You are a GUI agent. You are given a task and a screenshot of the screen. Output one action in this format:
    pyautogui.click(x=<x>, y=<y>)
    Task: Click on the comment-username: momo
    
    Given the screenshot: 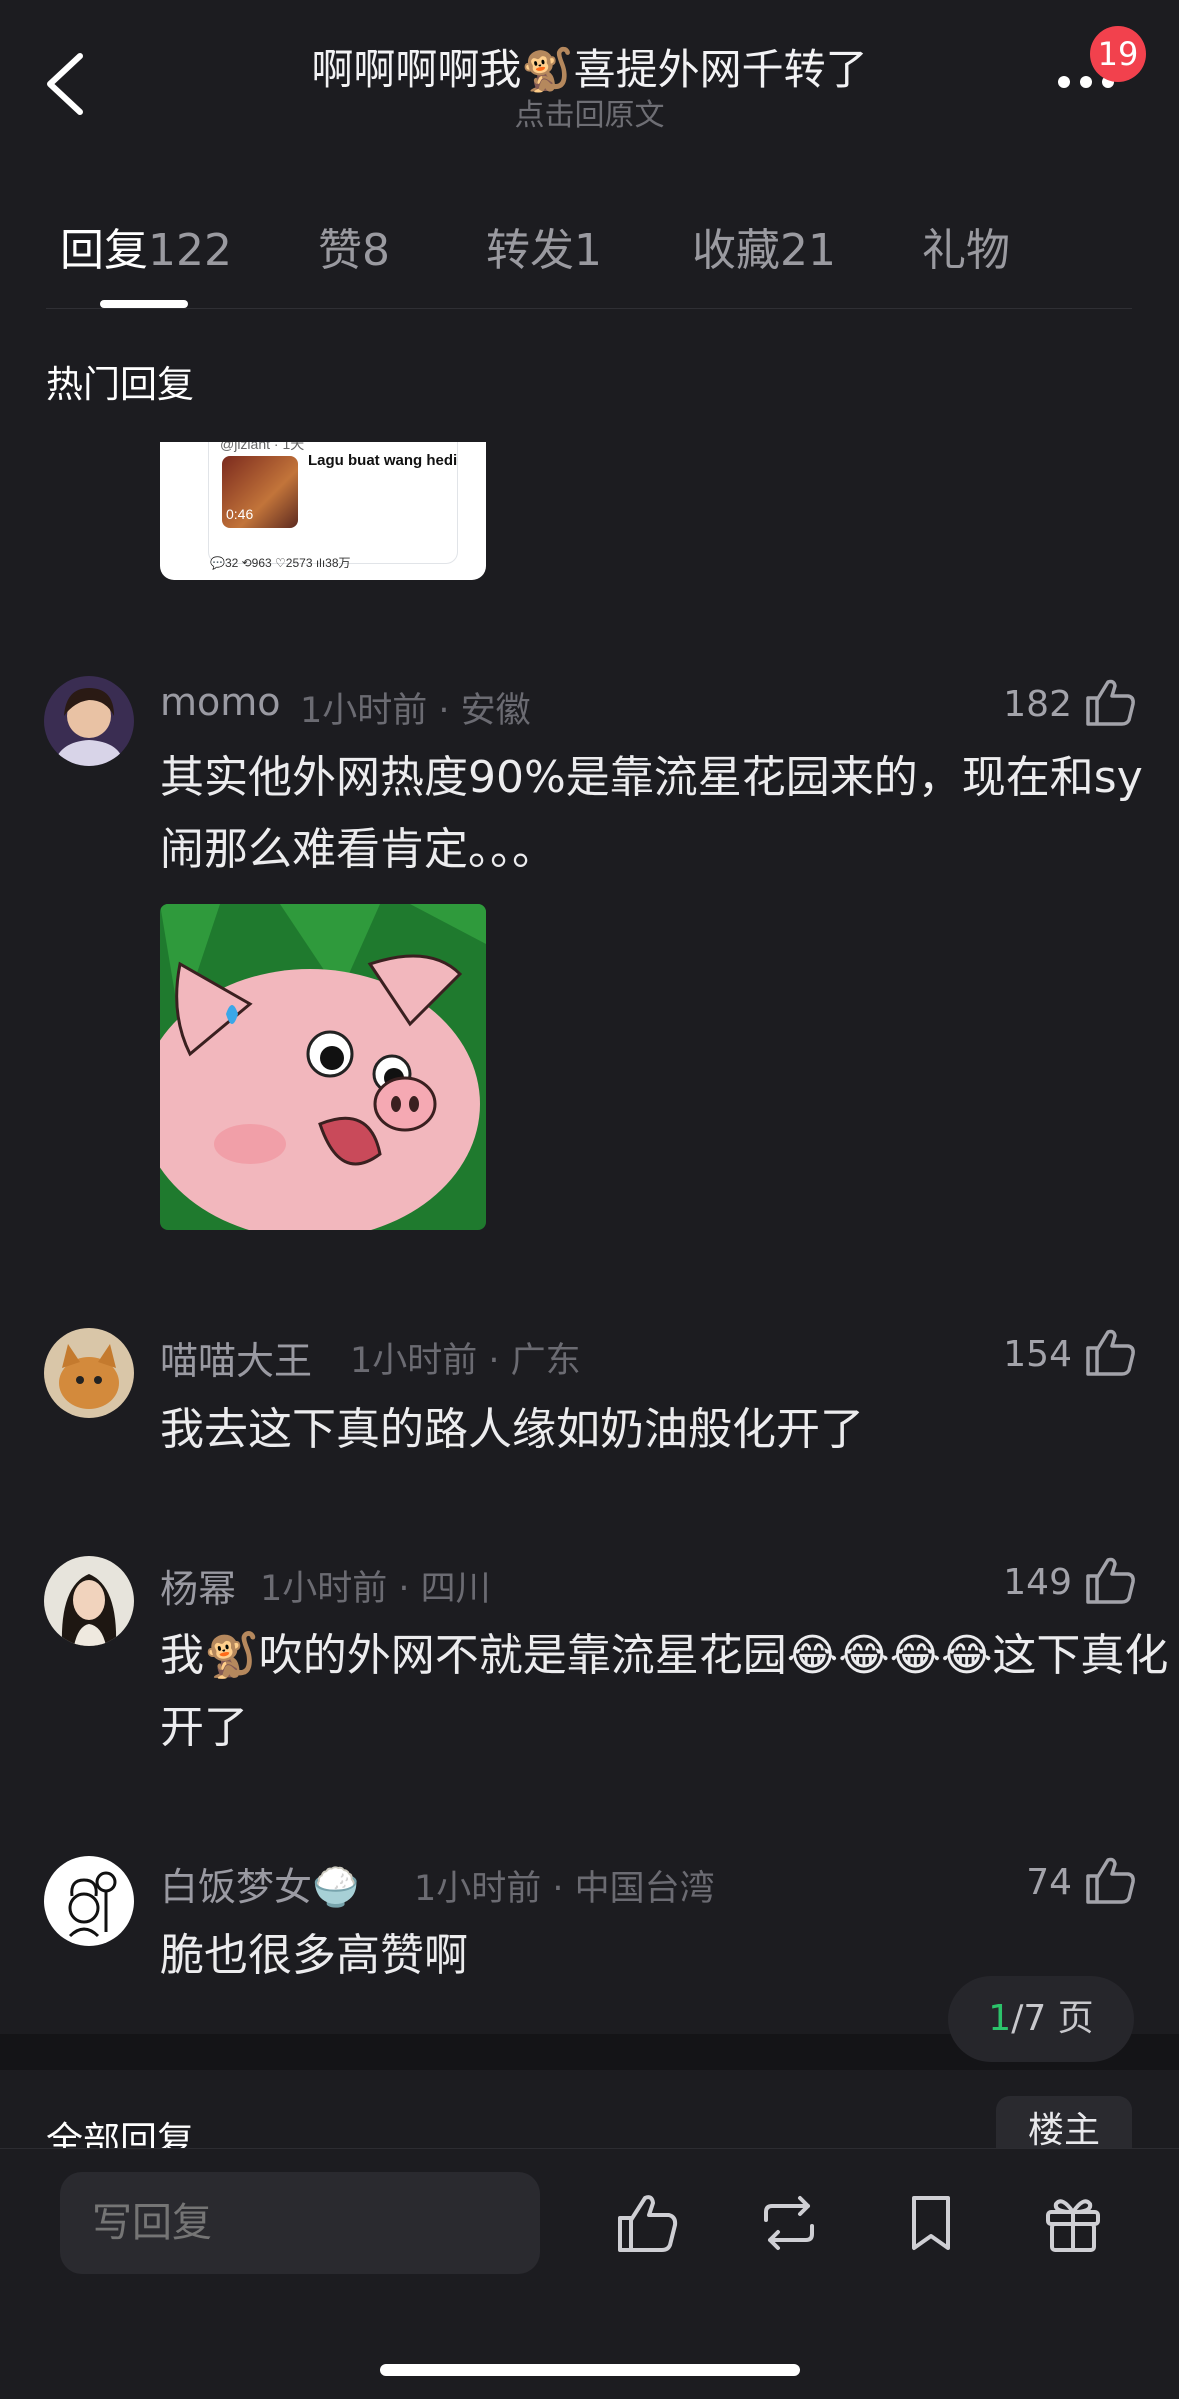 What is the action you would take?
    pyautogui.click(x=220, y=702)
    